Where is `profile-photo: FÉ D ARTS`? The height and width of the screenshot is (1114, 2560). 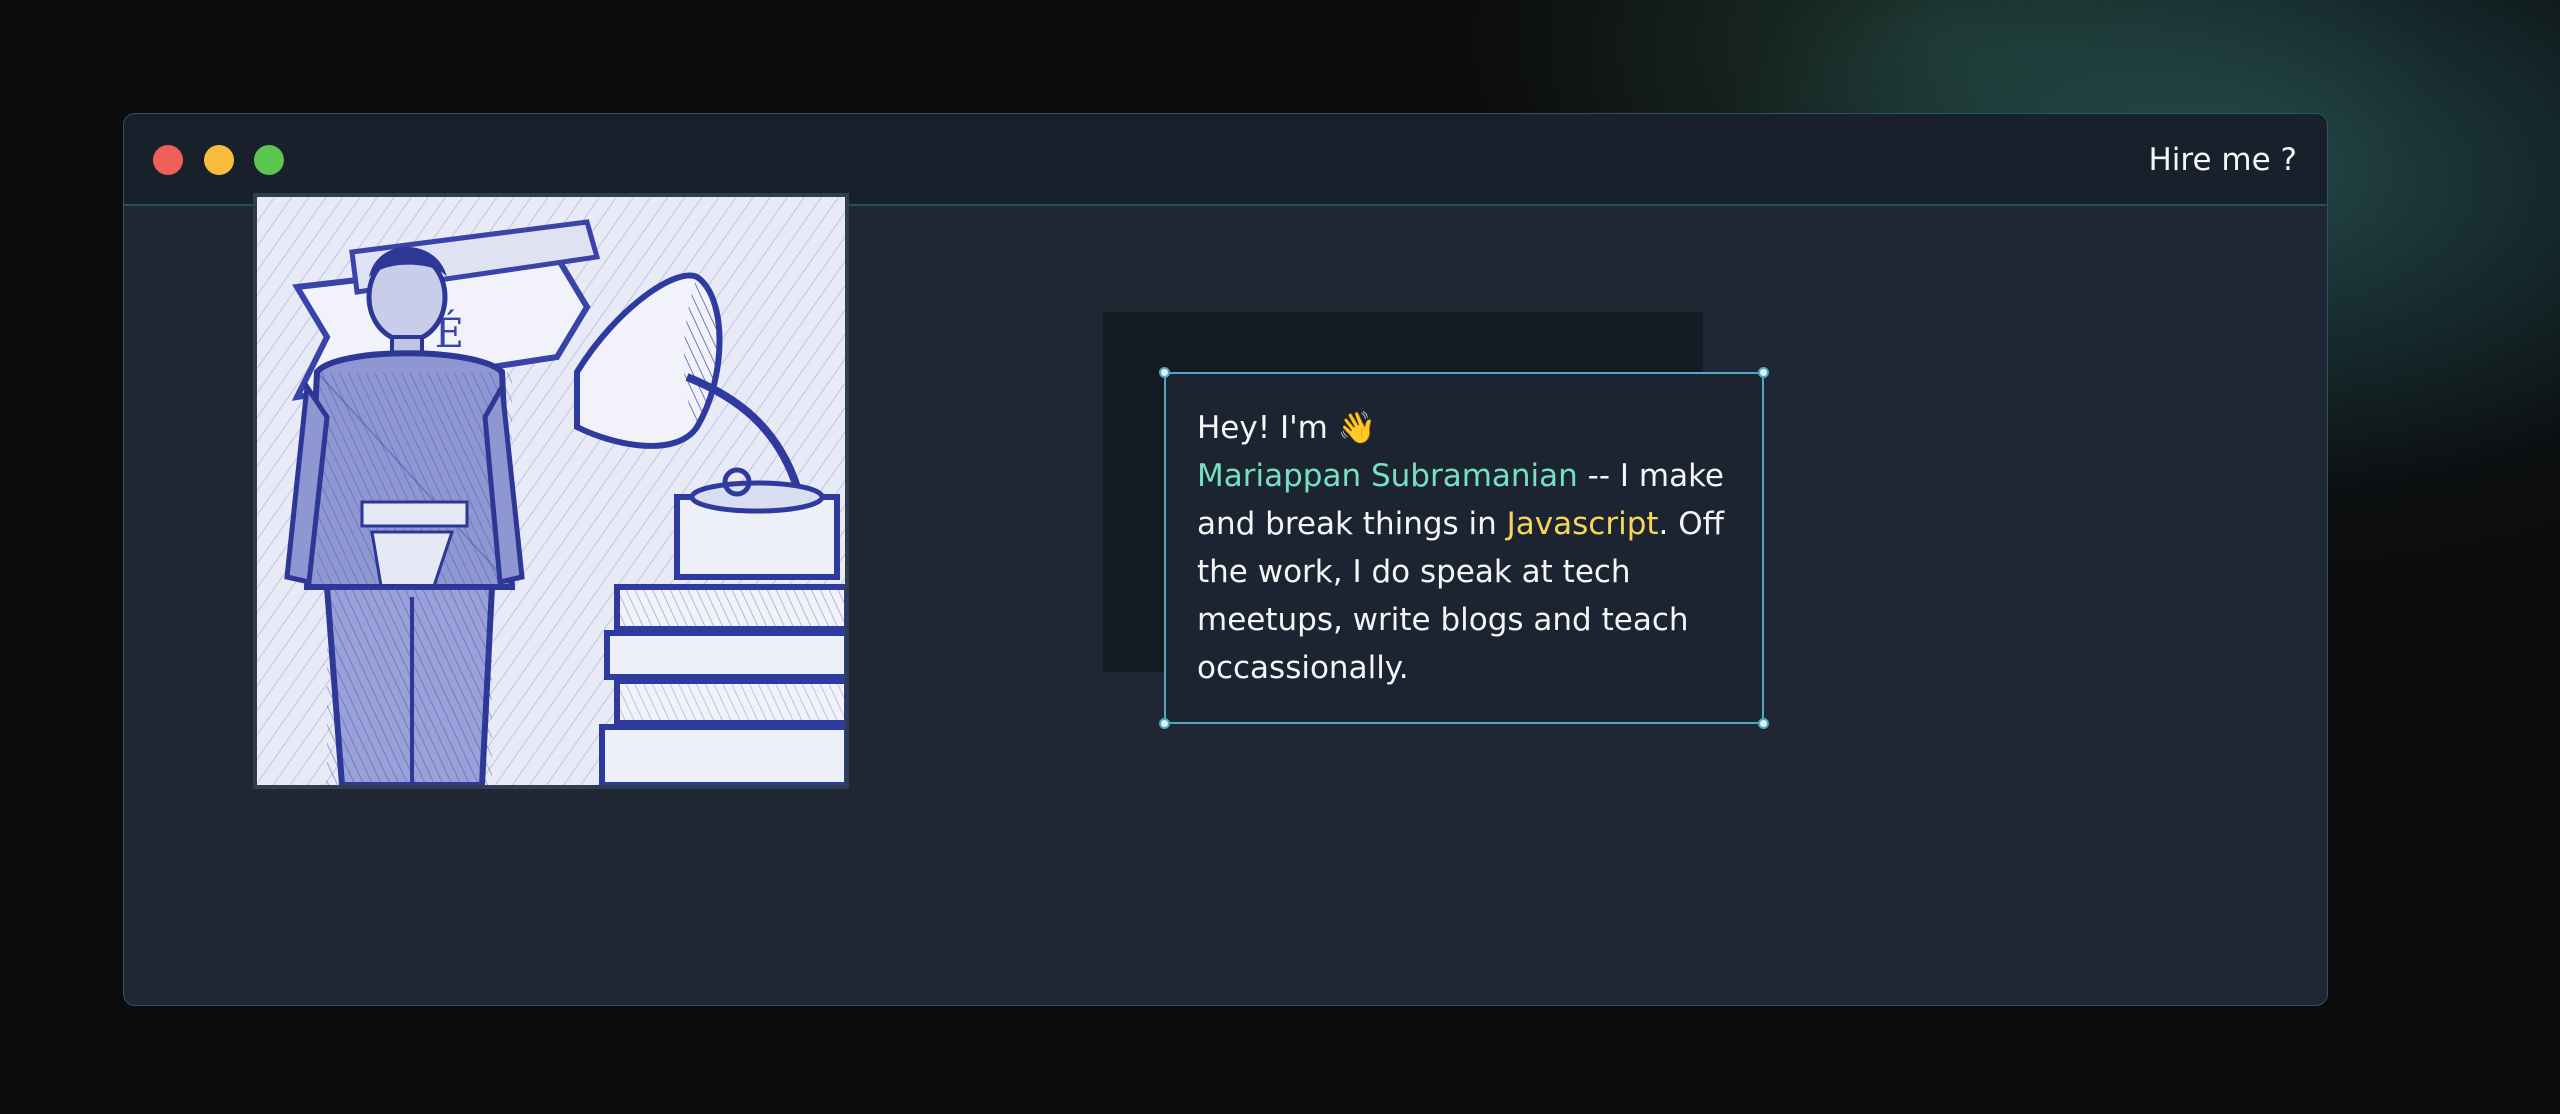 profile-photo: FÉ D ARTS is located at coordinates (551, 491).